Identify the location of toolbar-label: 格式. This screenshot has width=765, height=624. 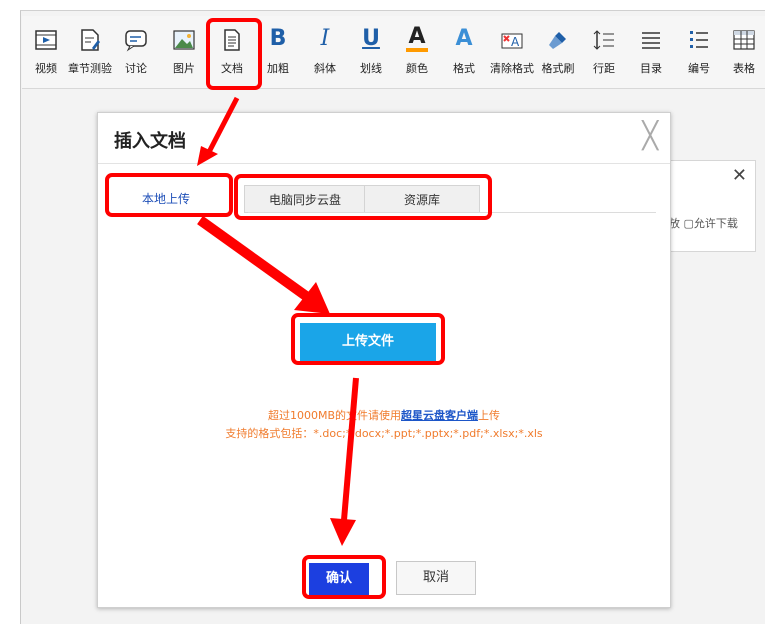
(464, 68).